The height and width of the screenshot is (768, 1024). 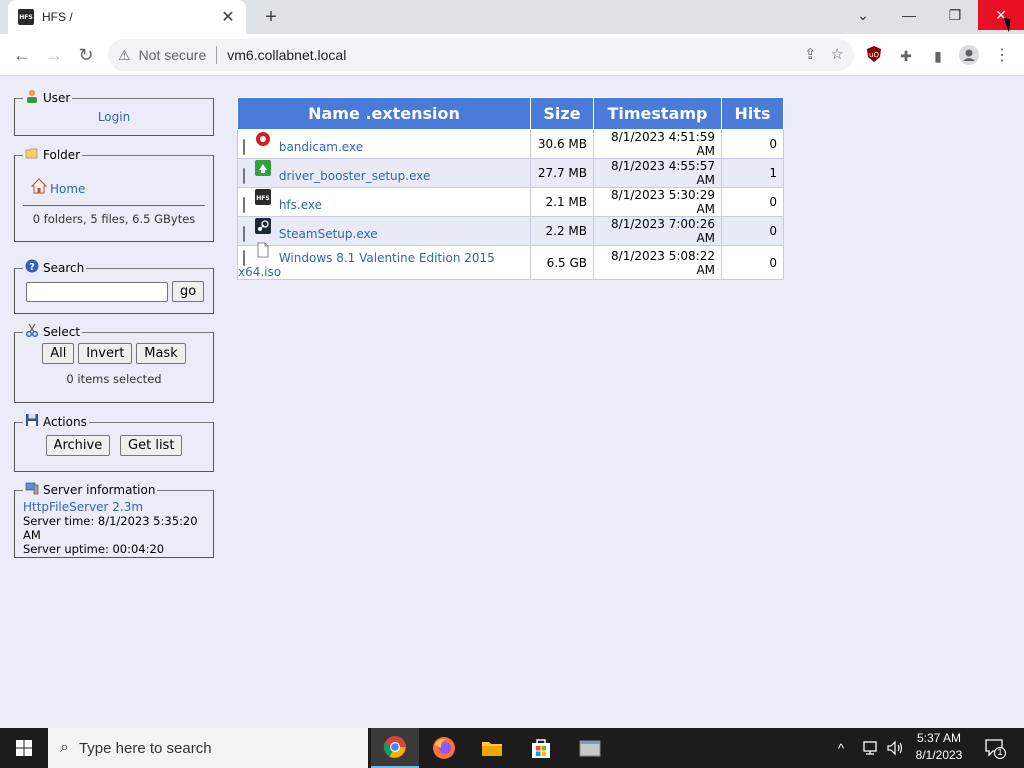 I want to click on ublock-icon: uO, so click(x=874, y=56).